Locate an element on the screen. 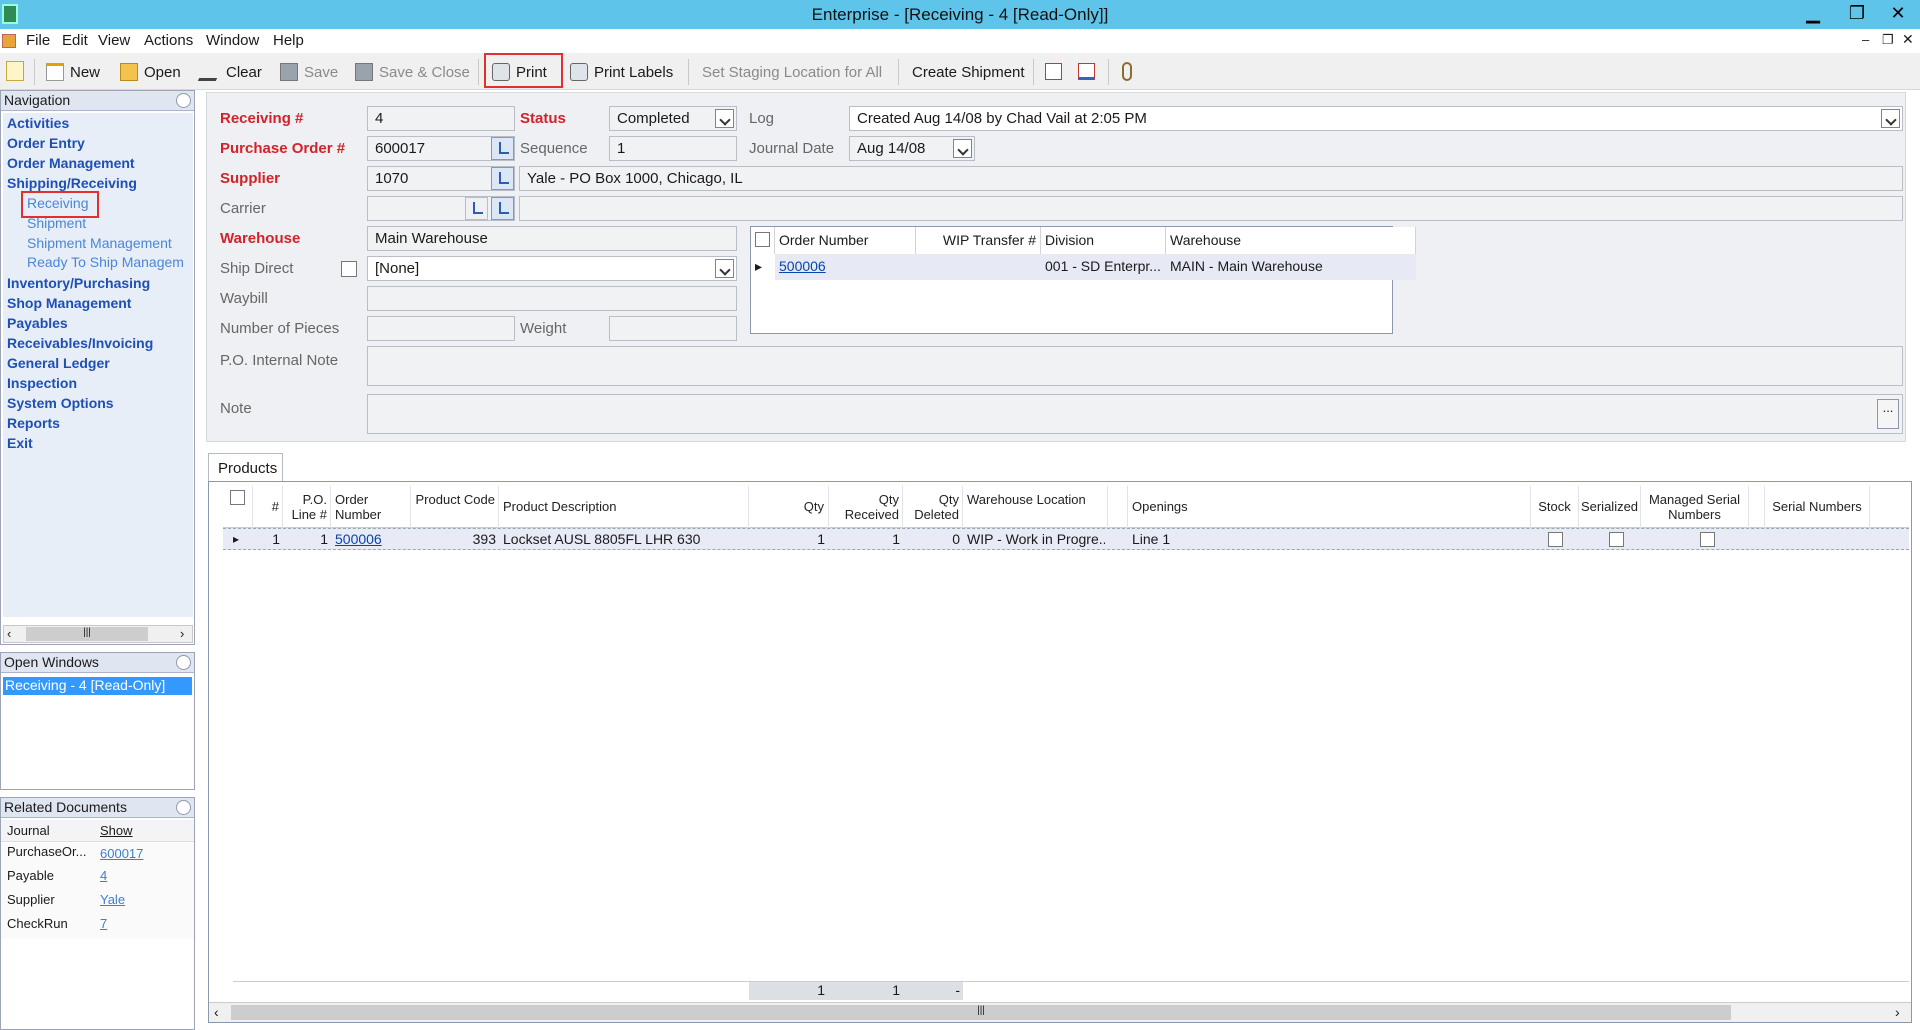 The image size is (1920, 1030). serial-numbers-column: Serial Numbers is located at coordinates (1817, 507).